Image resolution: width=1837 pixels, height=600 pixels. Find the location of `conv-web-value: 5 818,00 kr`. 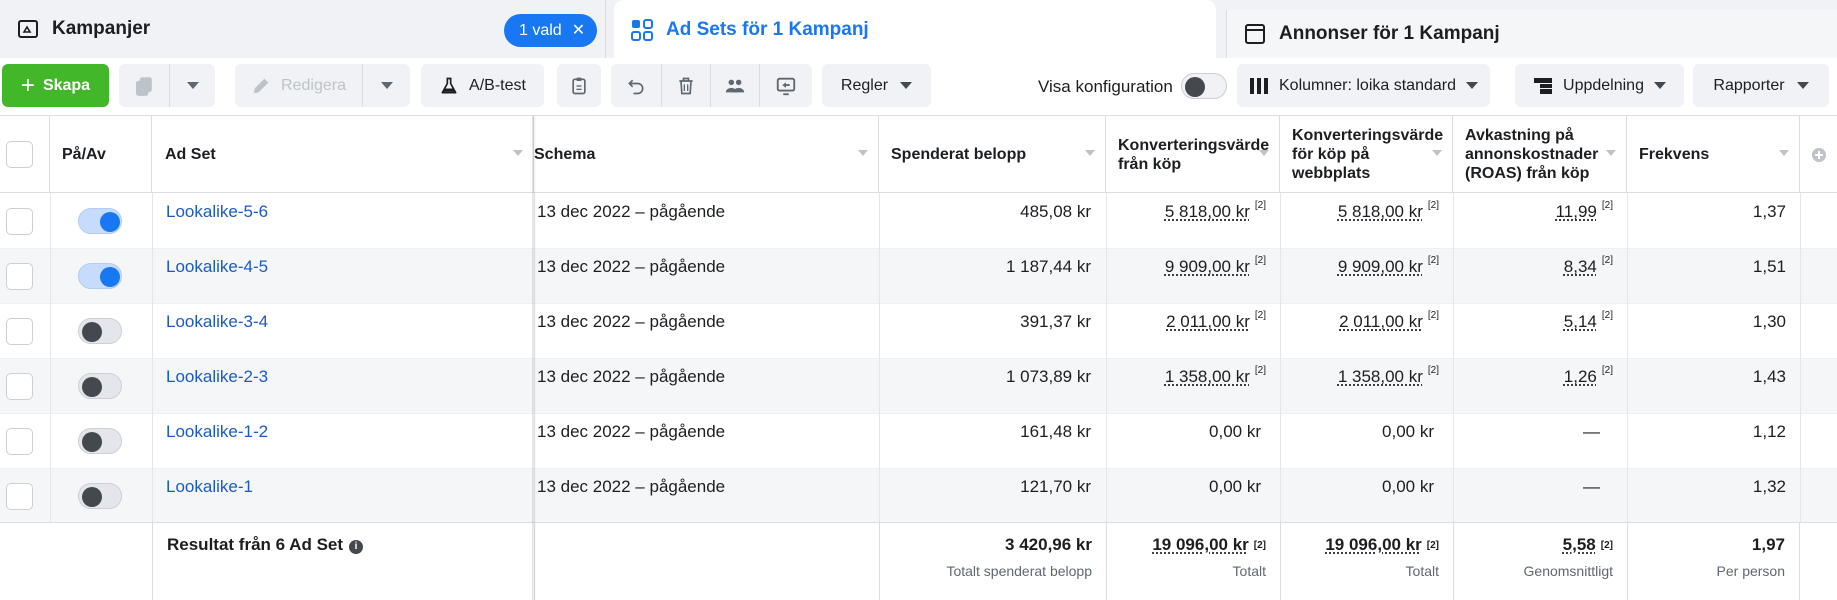

conv-web-value: 5 818,00 kr is located at coordinates (1380, 212).